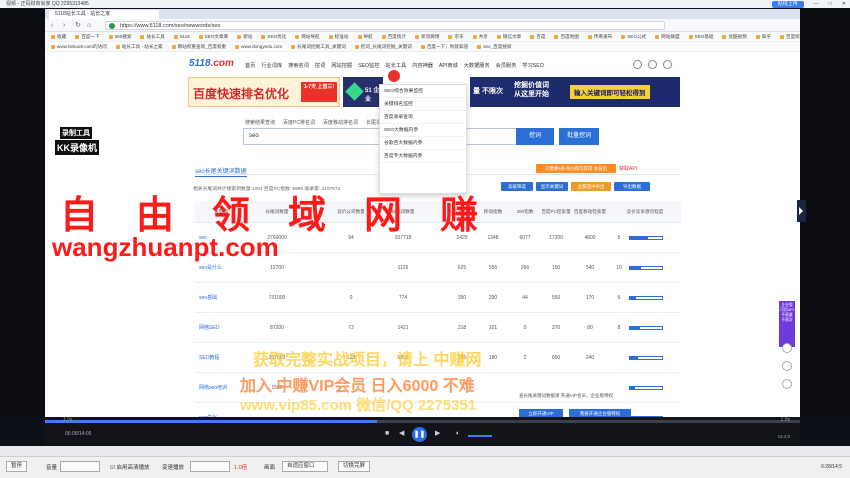 The height and width of the screenshot is (478, 850). I want to click on open-page-item: www.dongyedu.com, so click(258, 46).